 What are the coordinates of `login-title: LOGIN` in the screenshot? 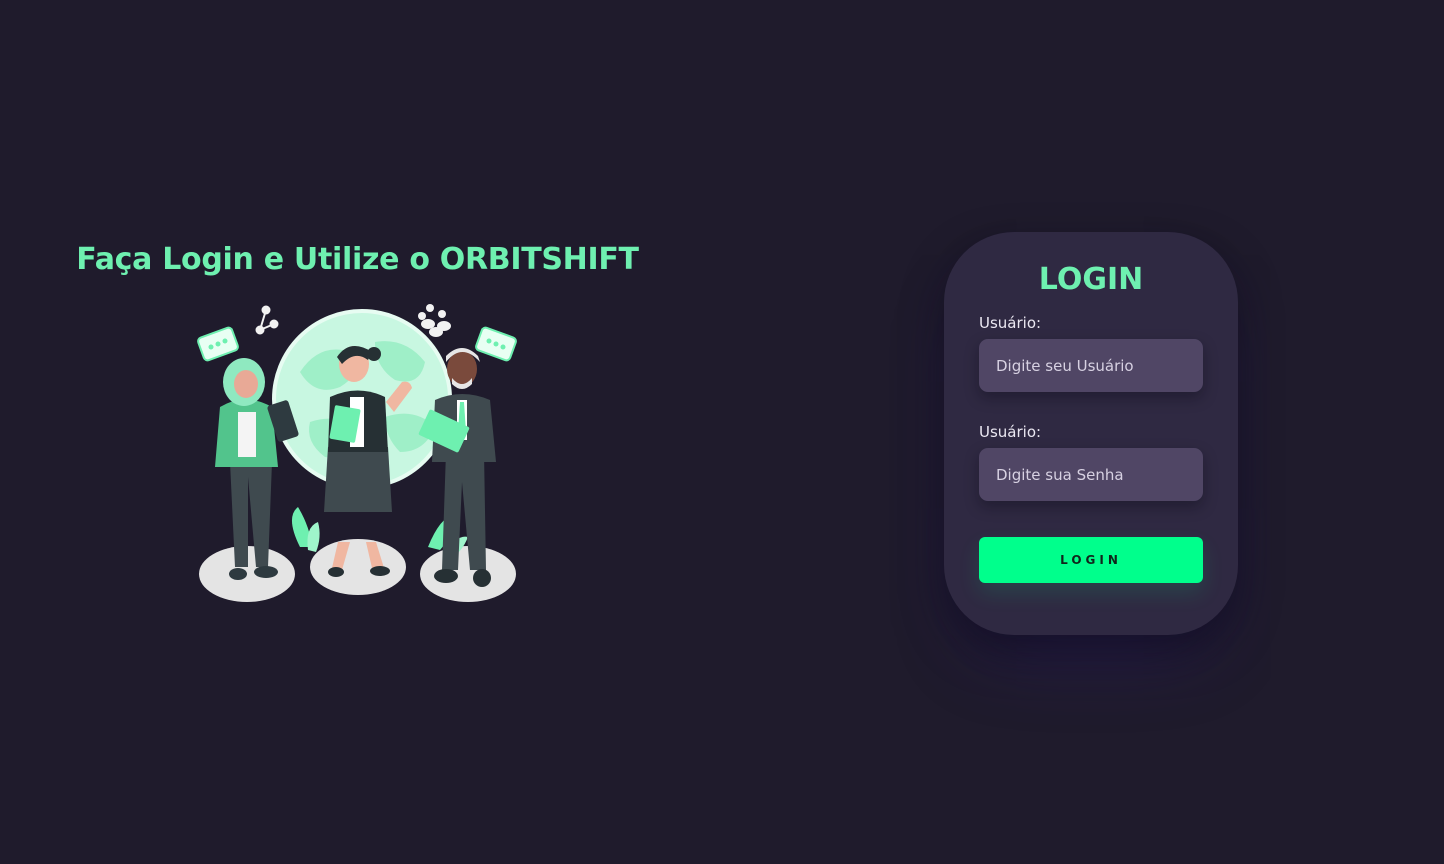 It's located at (1091, 279).